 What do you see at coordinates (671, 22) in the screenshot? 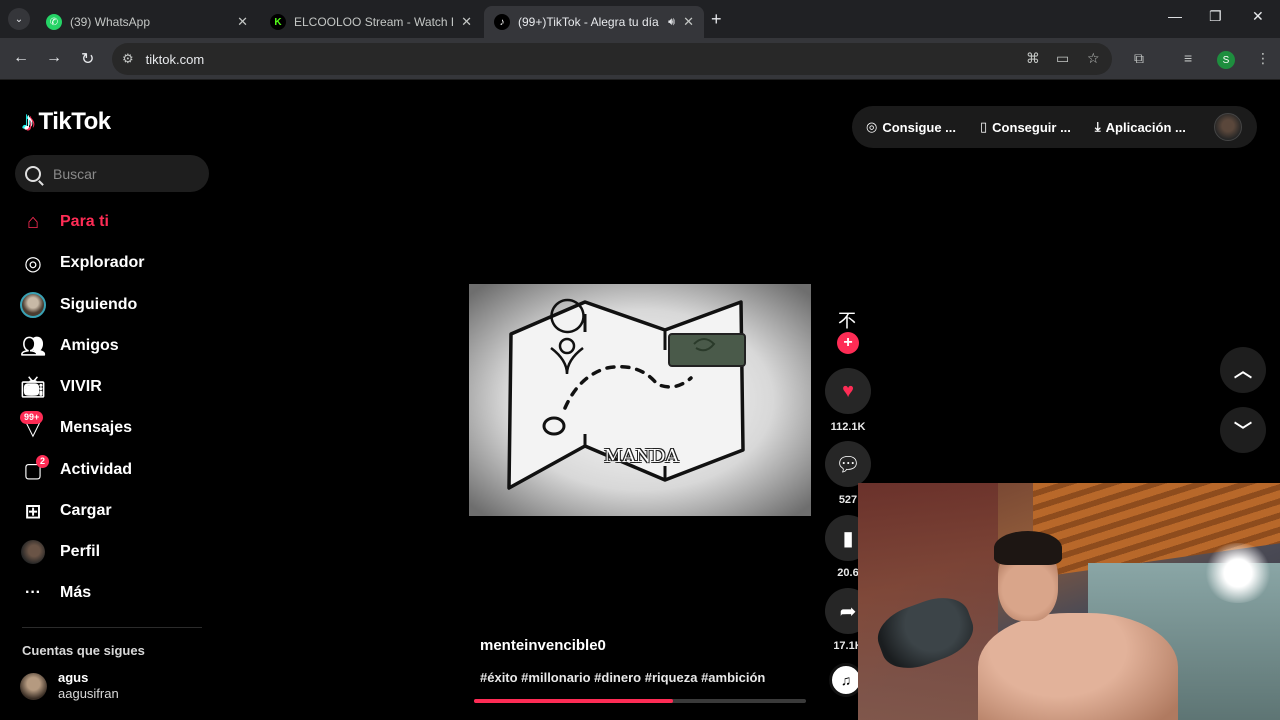
I see `speaker-icon: 🔊︎` at bounding box center [671, 22].